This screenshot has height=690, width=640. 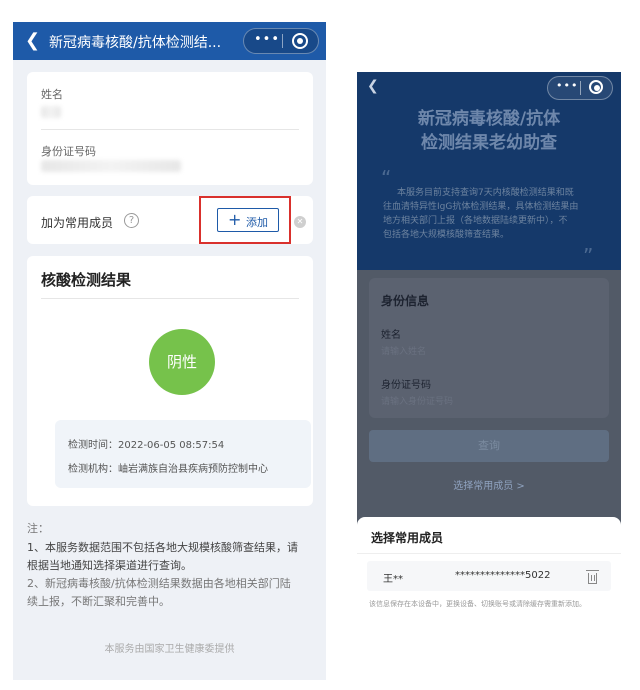 I want to click on test-time: 检测时间：2022-06-05 08:57:54, so click(x=146, y=445).